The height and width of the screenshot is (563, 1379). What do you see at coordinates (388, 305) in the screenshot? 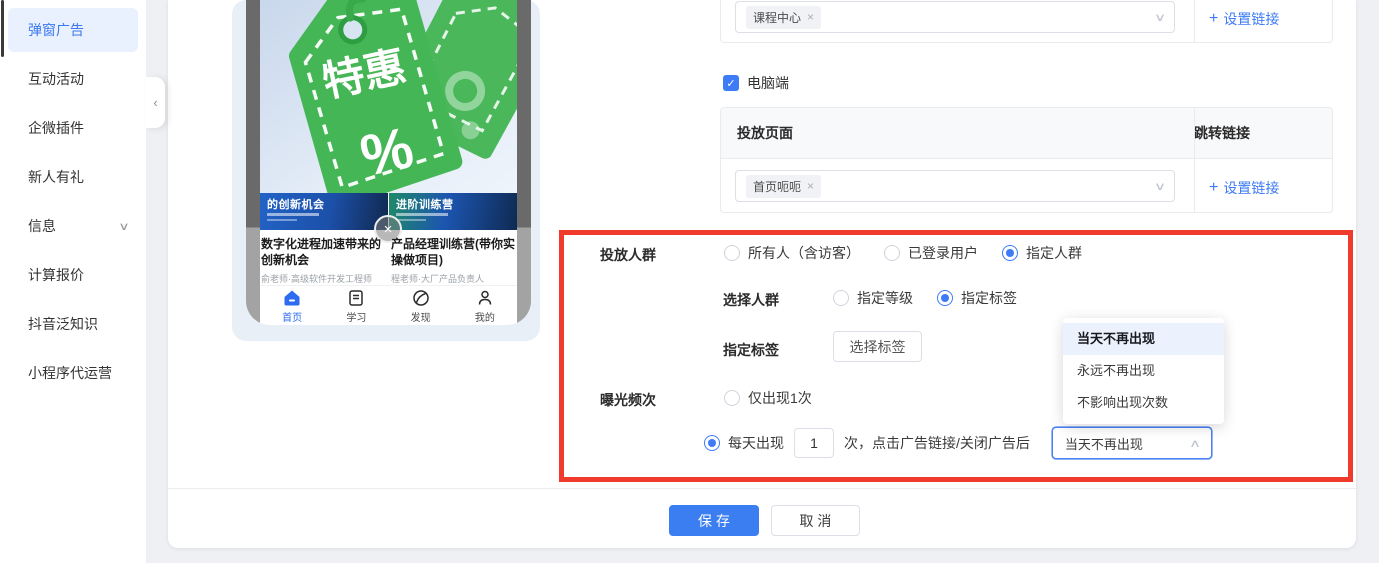
I see `phone-tabbar: 首页 学习 发现 我的` at bounding box center [388, 305].